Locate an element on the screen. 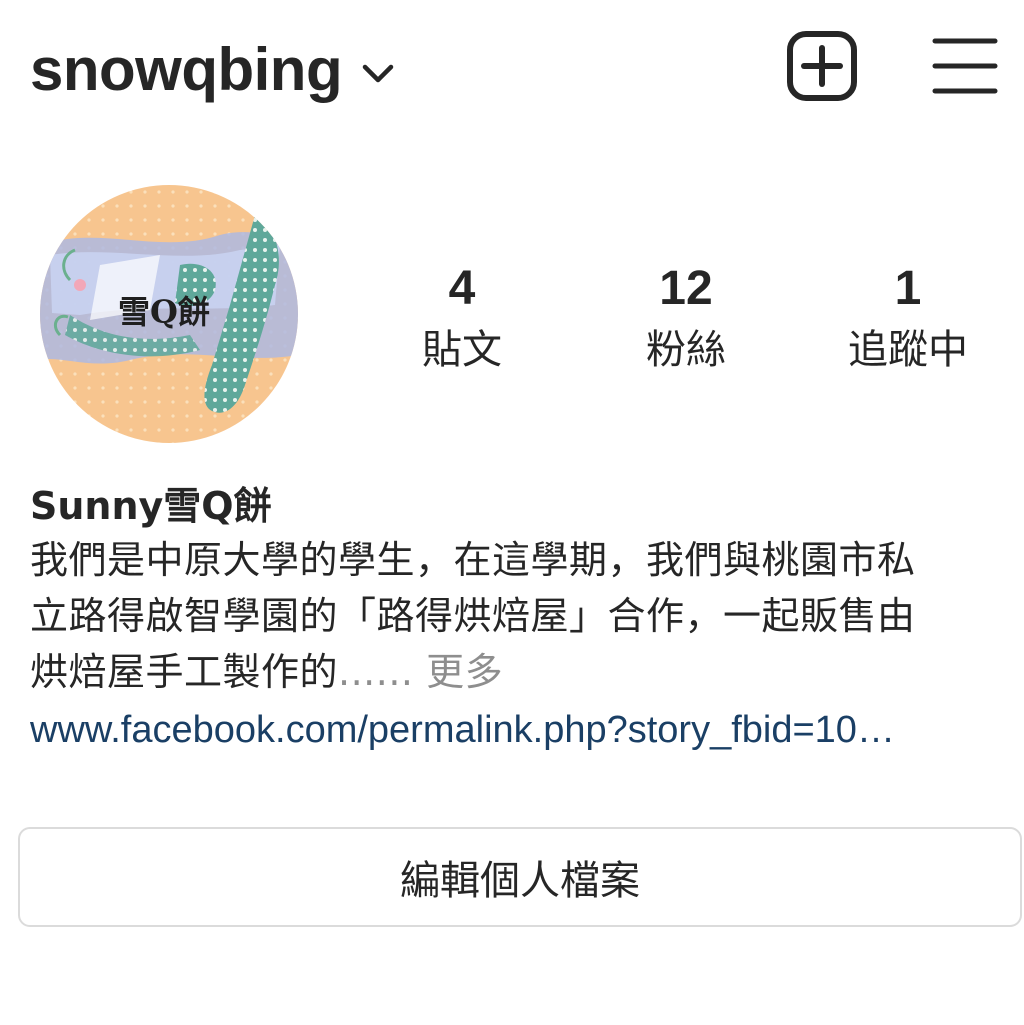  posts-count: 4 is located at coordinates (462, 288).